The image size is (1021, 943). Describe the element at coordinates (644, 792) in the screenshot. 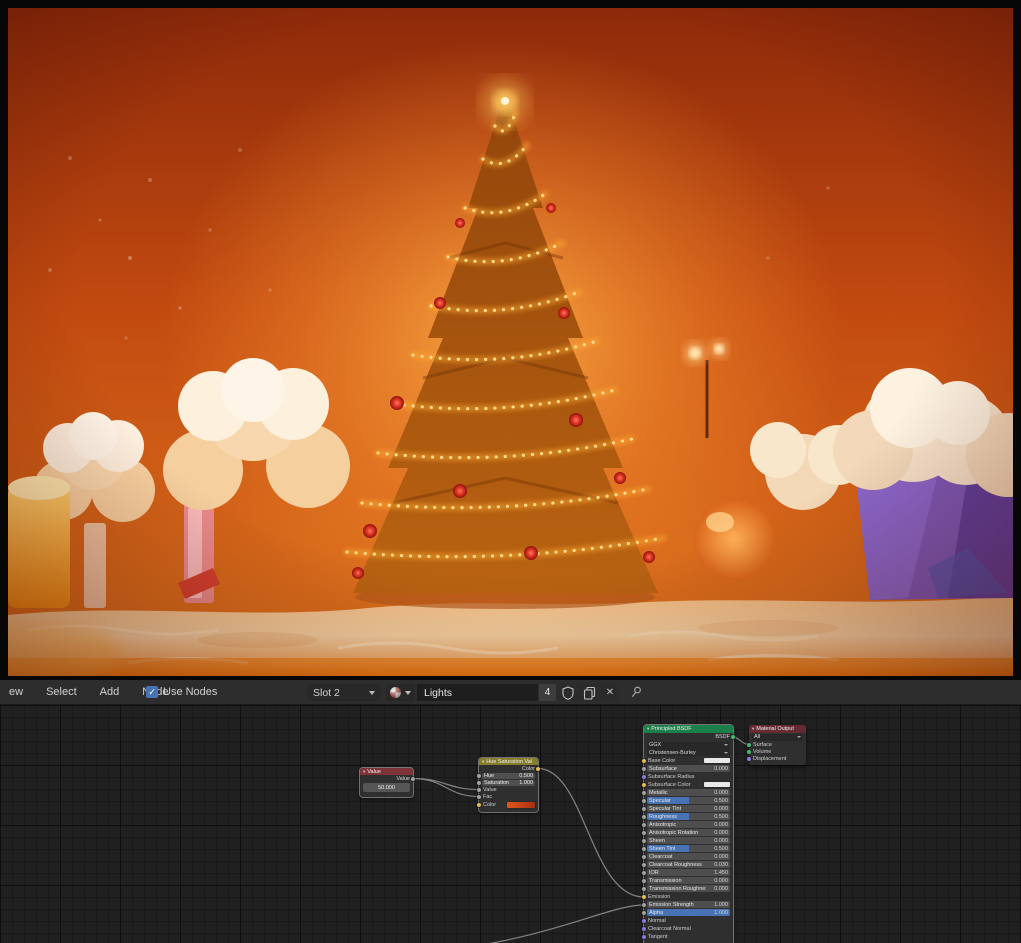

I see `metallic-input-socket` at that location.